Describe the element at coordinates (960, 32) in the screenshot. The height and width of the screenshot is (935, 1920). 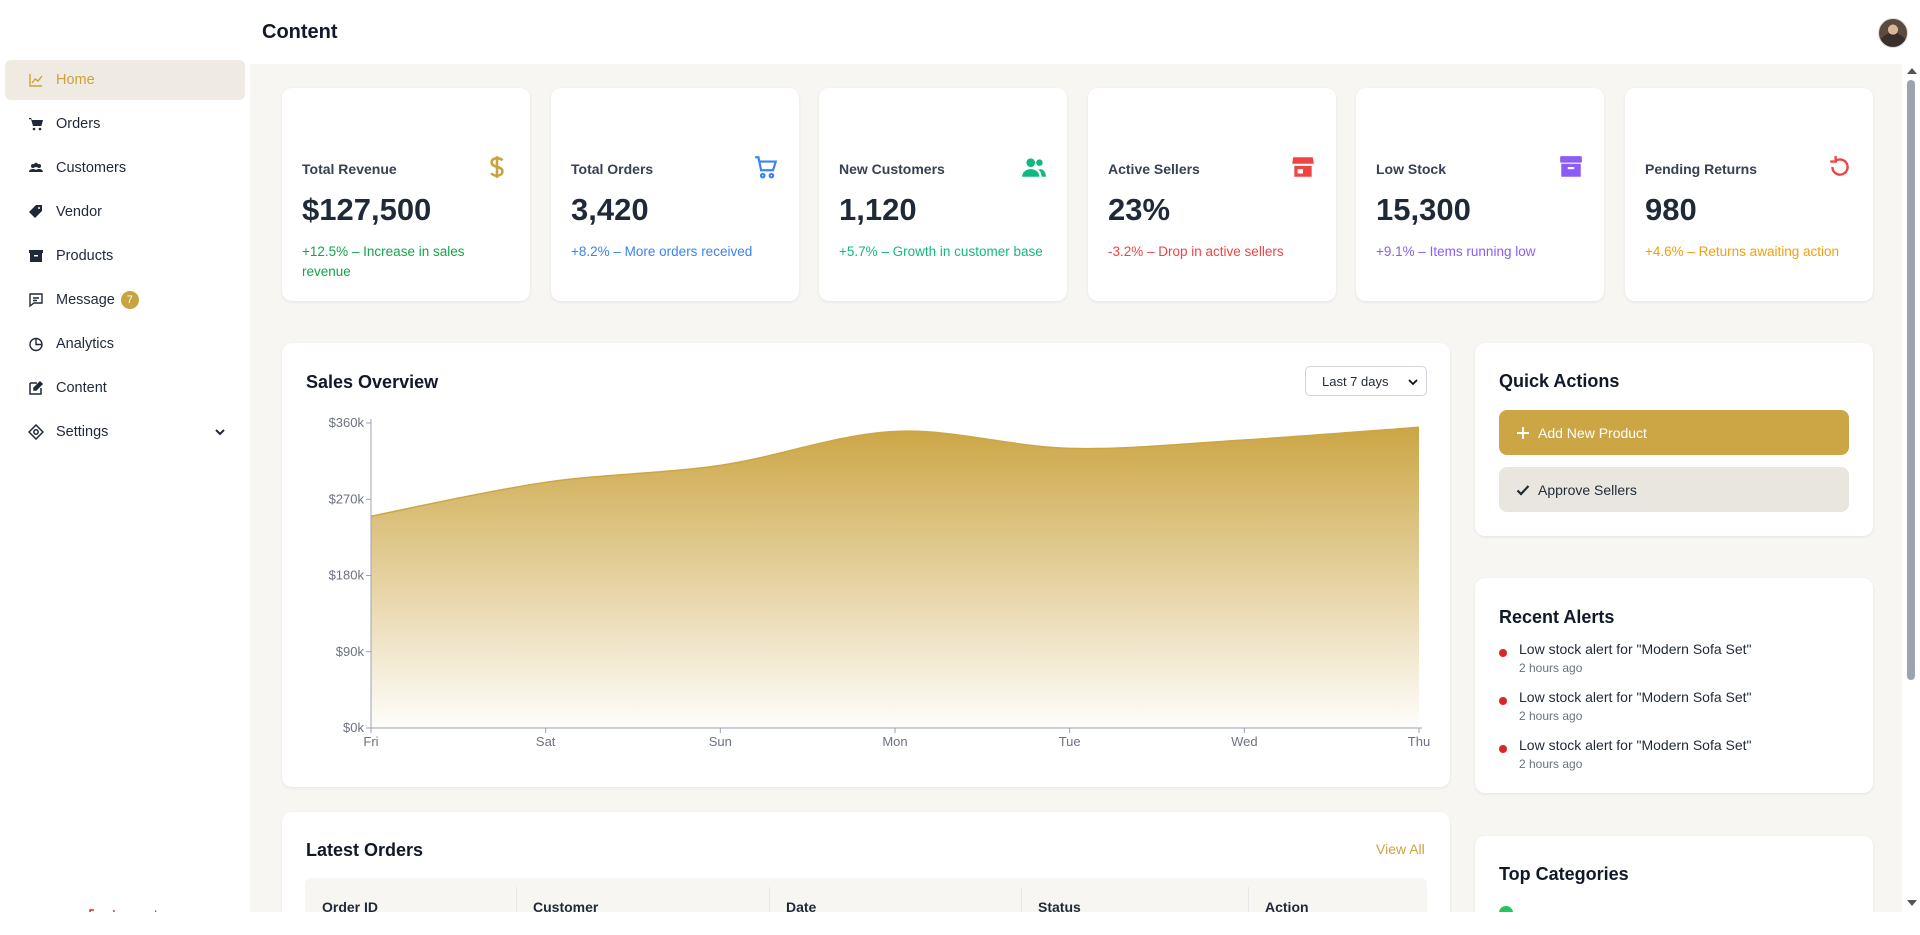
I see `top-bar: Content` at that location.